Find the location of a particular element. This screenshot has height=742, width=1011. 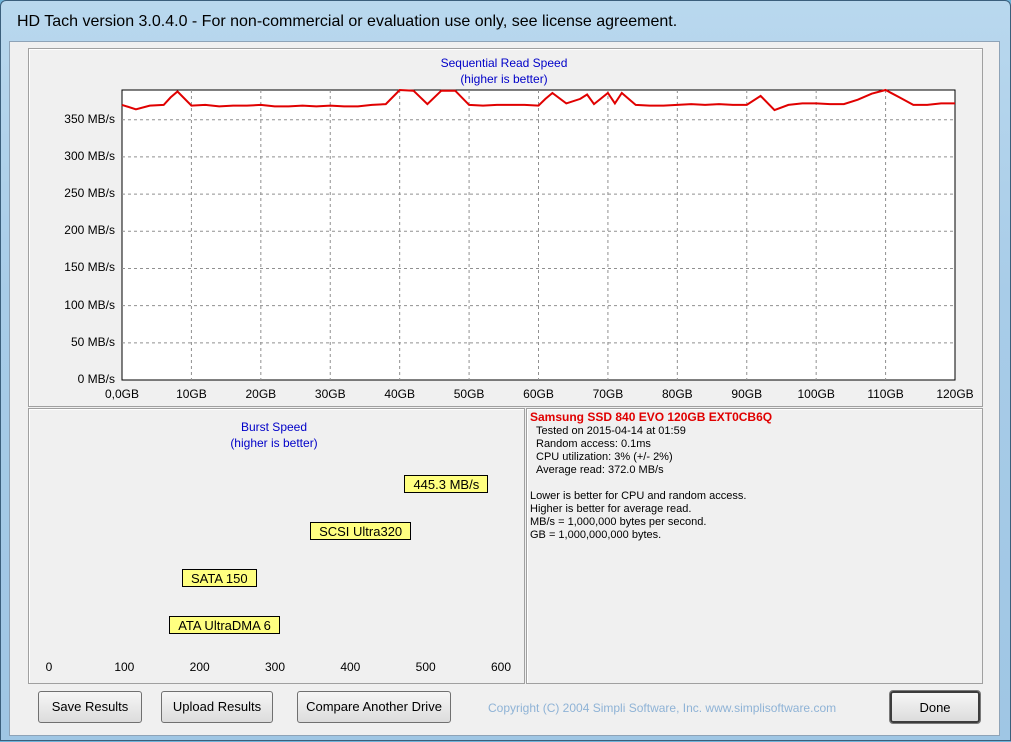

save-results-button: Save Results is located at coordinates (90, 707).